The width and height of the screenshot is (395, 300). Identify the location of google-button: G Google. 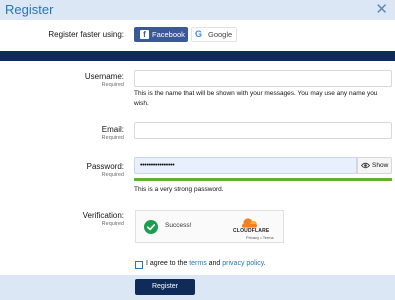
(214, 34).